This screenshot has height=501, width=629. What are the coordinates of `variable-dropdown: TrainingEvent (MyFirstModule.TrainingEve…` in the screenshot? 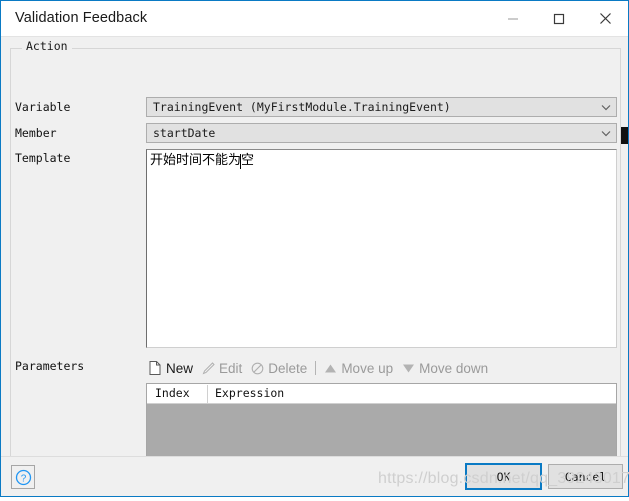 It's located at (381, 107).